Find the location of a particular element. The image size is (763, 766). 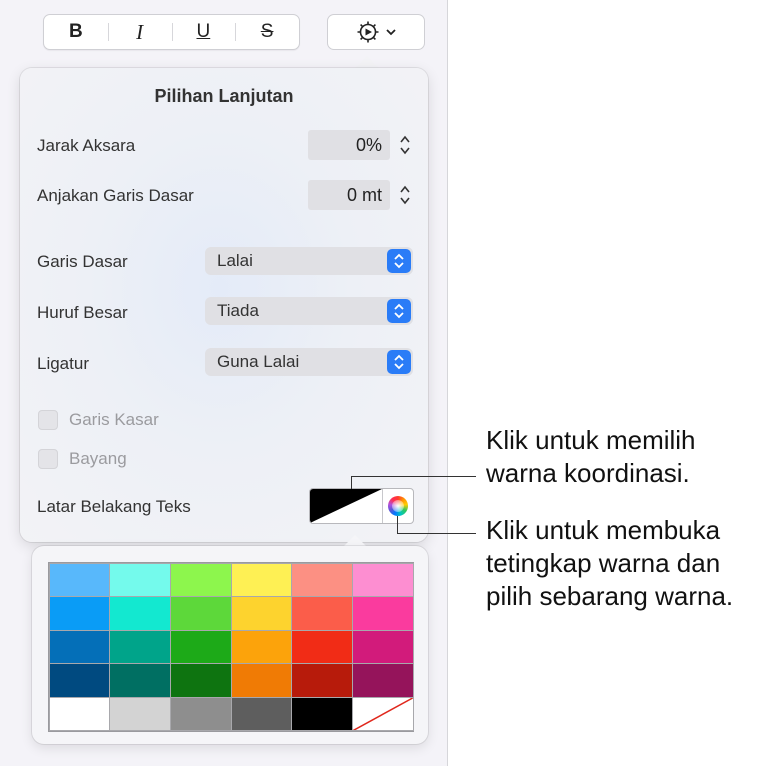

chevron-down-icon is located at coordinates (391, 32).